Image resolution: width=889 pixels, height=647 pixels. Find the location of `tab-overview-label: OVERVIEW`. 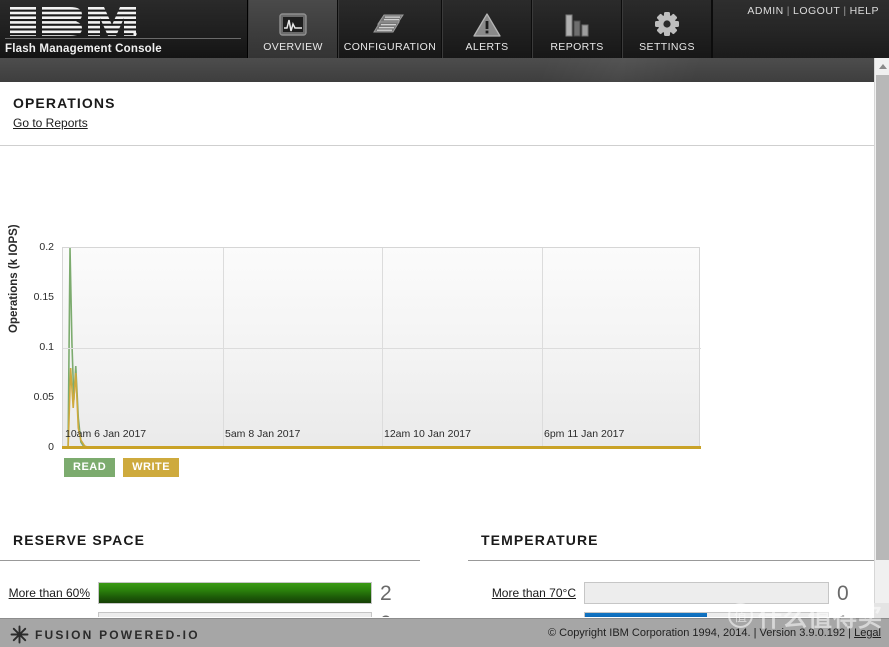

tab-overview-label: OVERVIEW is located at coordinates (293, 47).